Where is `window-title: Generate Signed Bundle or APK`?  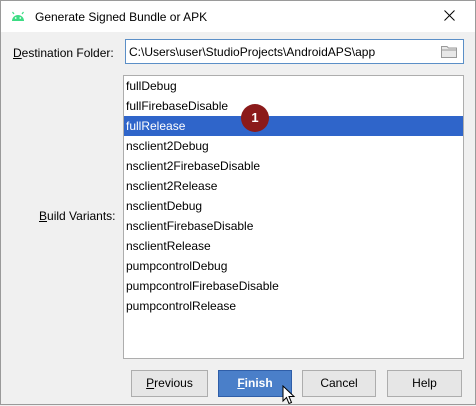 window-title: Generate Signed Bundle or APK is located at coordinates (121, 17).